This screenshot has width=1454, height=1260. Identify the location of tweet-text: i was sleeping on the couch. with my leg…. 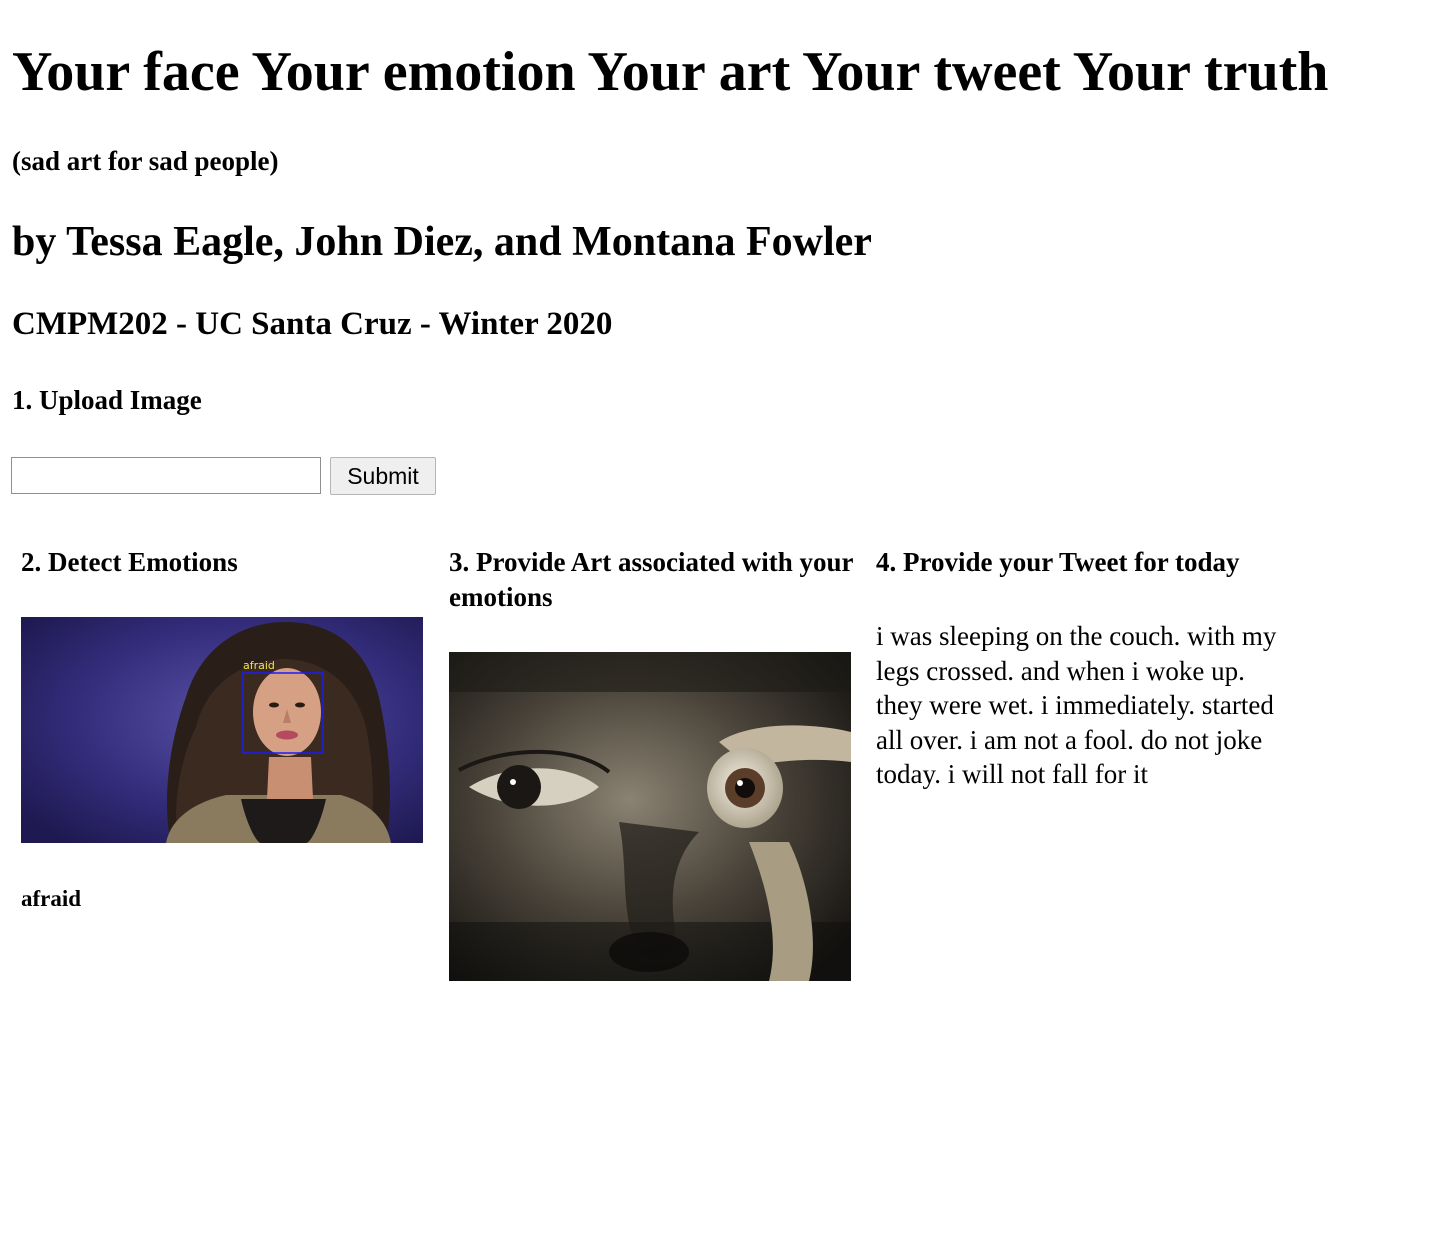
(1076, 705).